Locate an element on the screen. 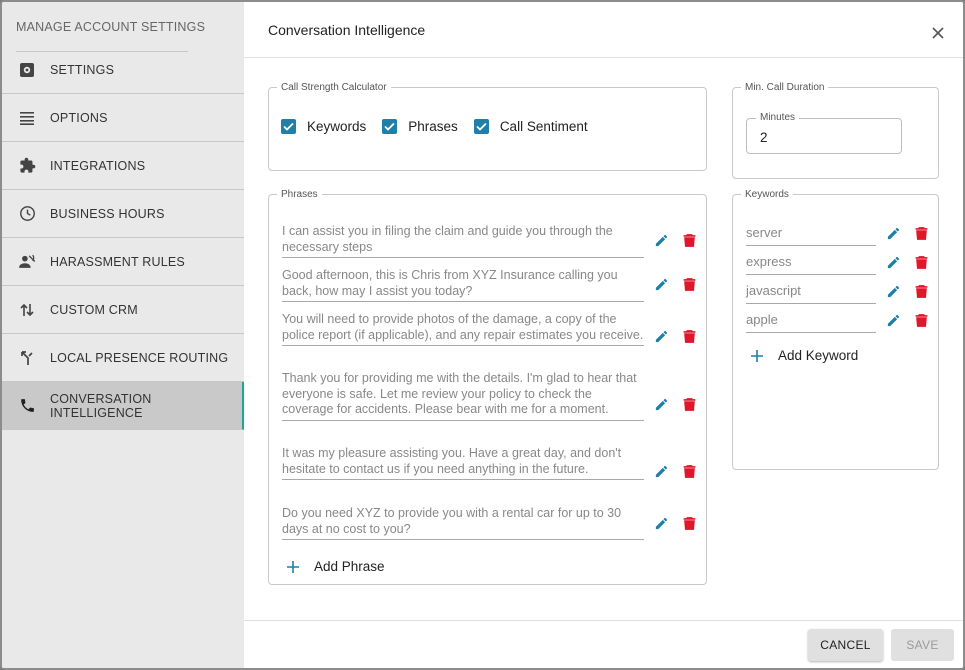 Image resolution: width=965 pixels, height=670 pixels. sidebar-item-business-hours: BUSINESS HOURS is located at coordinates (123, 214).